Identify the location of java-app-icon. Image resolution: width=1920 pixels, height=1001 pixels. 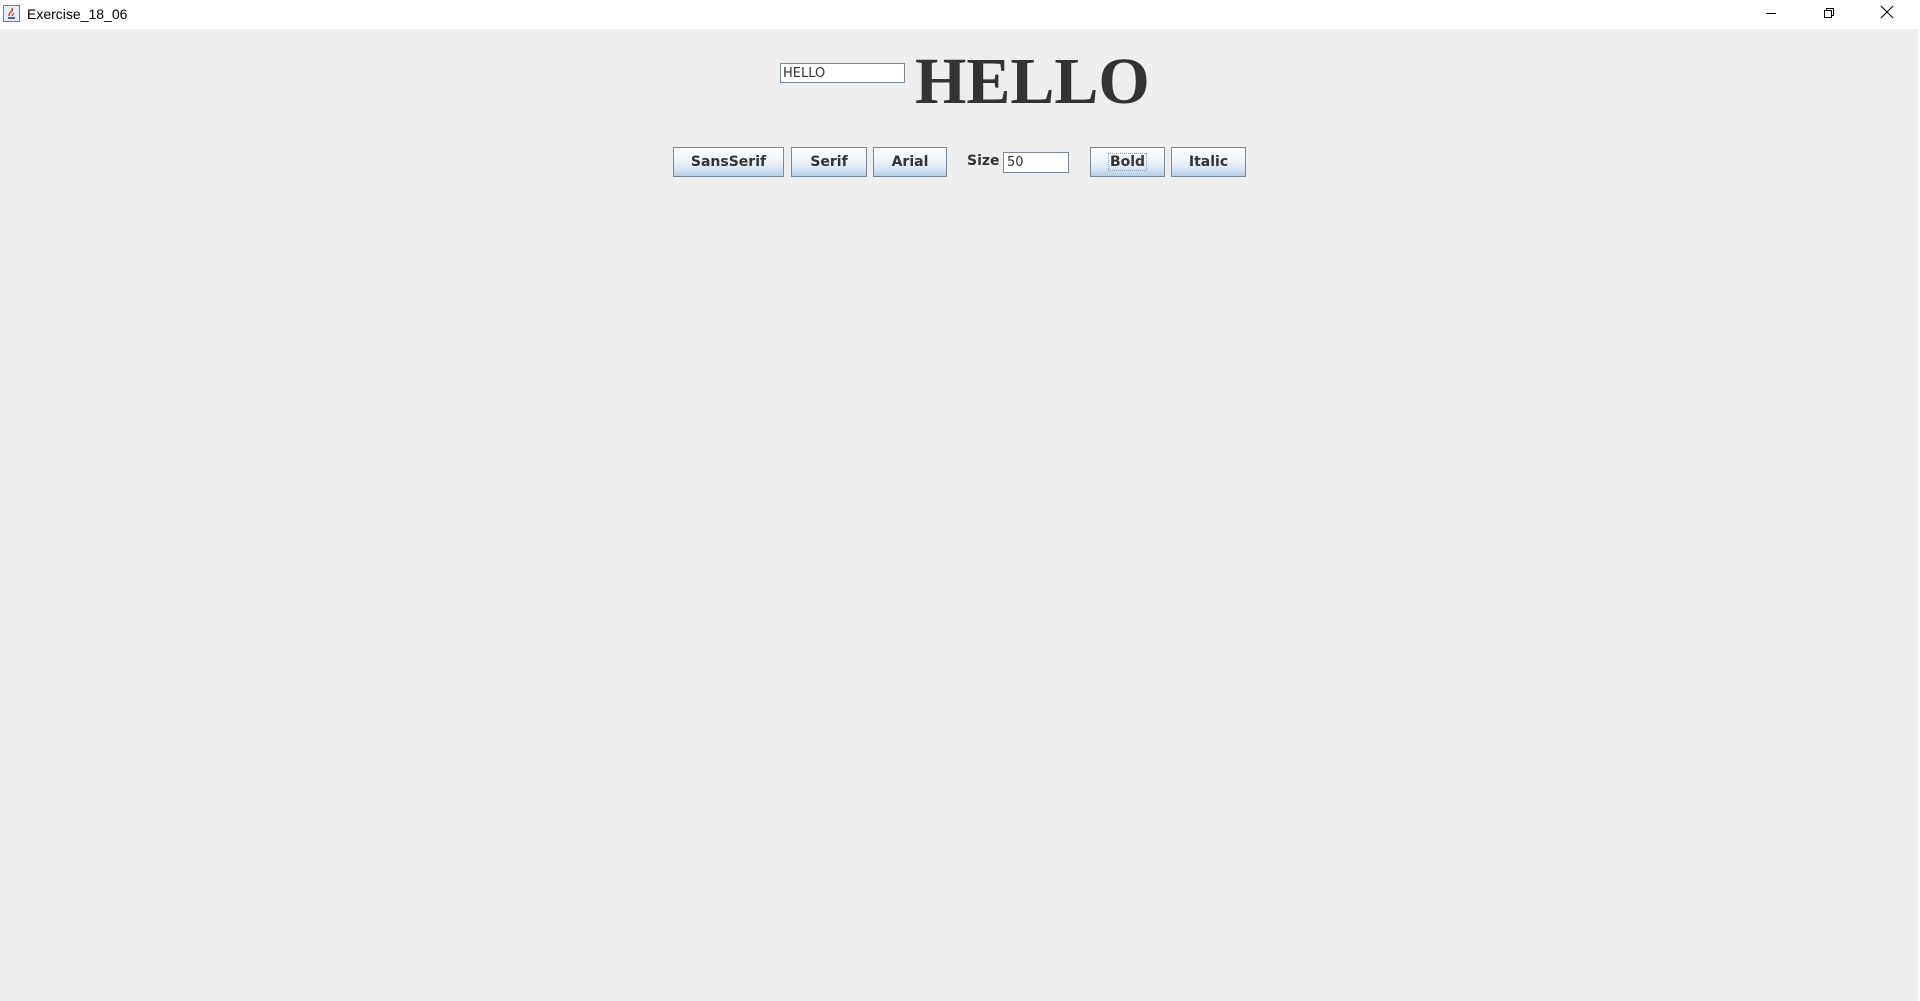
(11, 13).